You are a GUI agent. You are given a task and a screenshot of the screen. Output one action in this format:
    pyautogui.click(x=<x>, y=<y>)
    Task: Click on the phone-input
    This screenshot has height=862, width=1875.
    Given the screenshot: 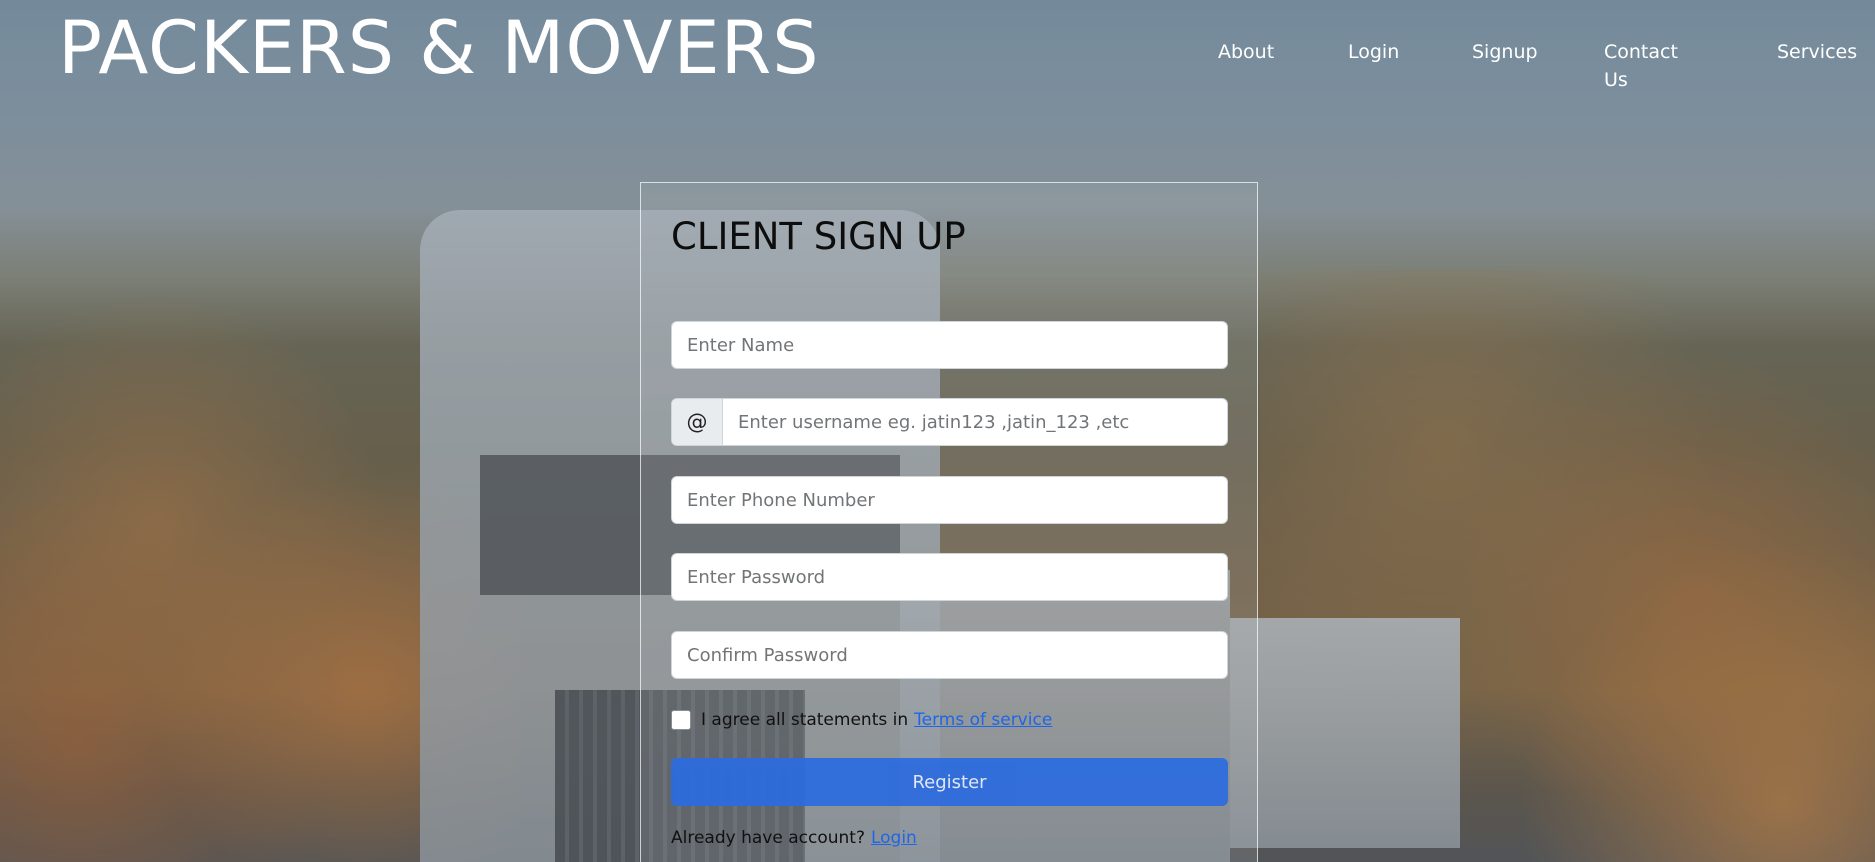 What is the action you would take?
    pyautogui.click(x=949, y=500)
    